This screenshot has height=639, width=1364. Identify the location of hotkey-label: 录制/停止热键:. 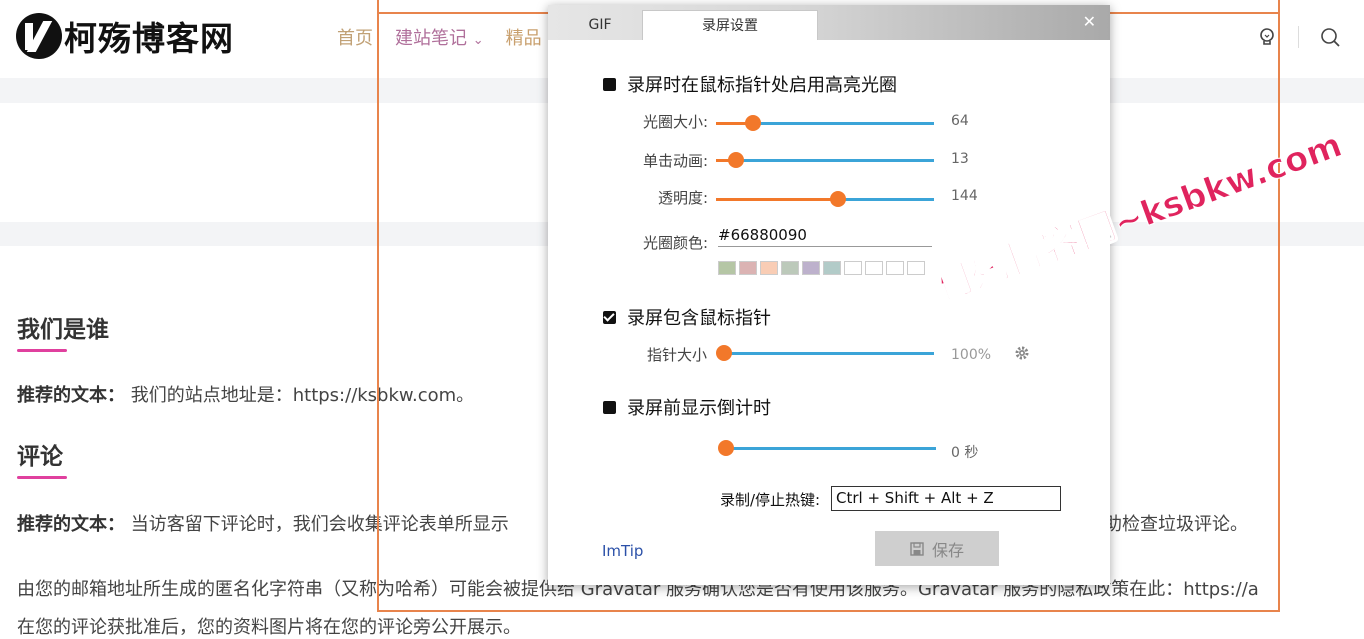
(770, 500).